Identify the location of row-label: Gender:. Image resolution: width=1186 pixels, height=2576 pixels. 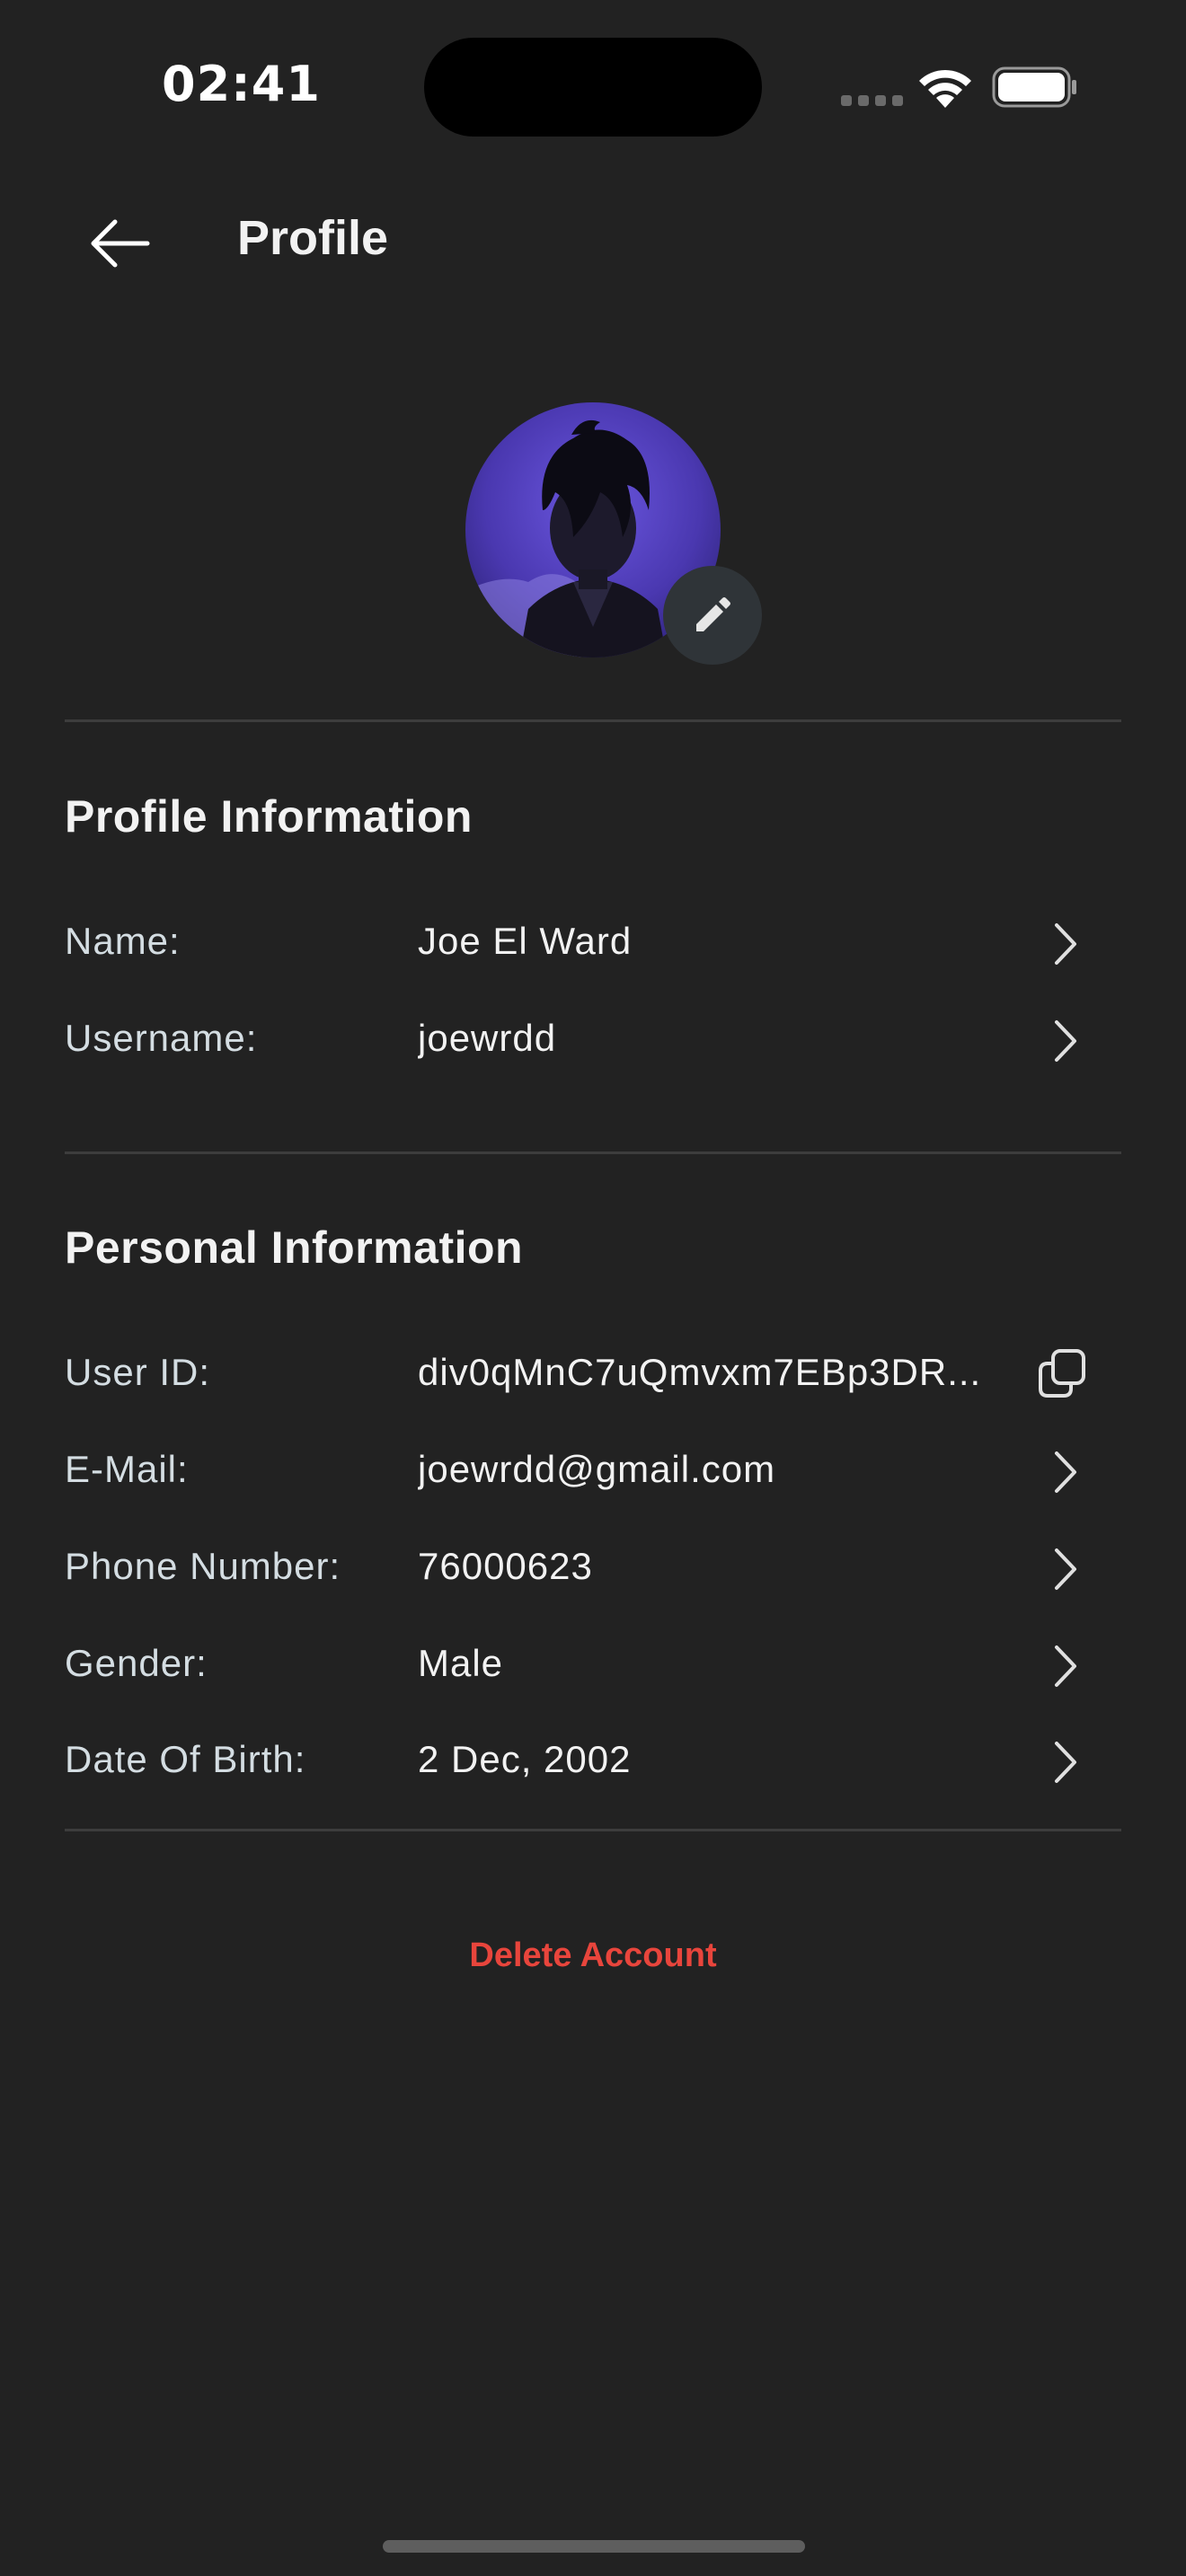
(136, 1663).